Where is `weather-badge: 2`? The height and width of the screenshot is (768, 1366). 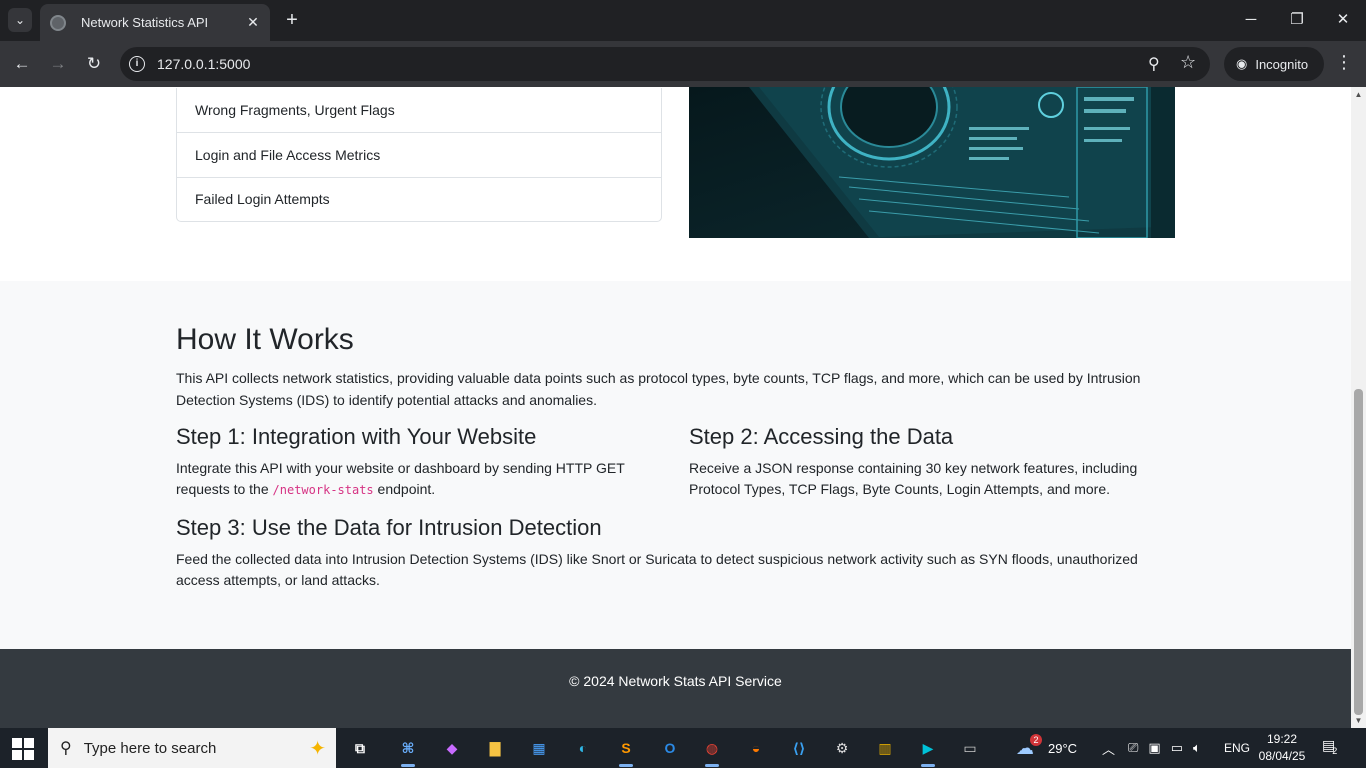 weather-badge: 2 is located at coordinates (1036, 740).